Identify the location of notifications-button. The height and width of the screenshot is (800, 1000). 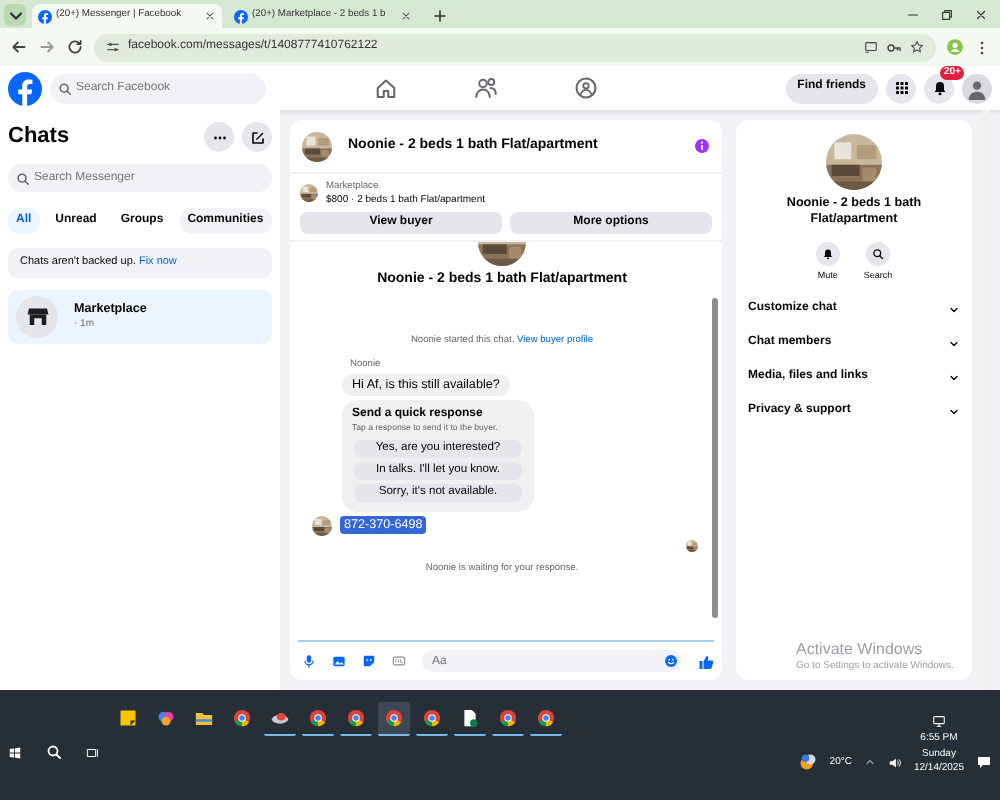
(939, 88).